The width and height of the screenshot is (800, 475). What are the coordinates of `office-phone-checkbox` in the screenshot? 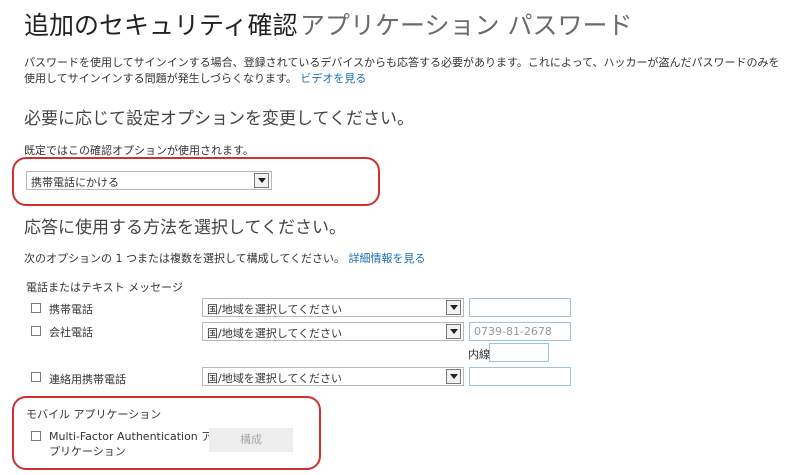 It's located at (36, 331).